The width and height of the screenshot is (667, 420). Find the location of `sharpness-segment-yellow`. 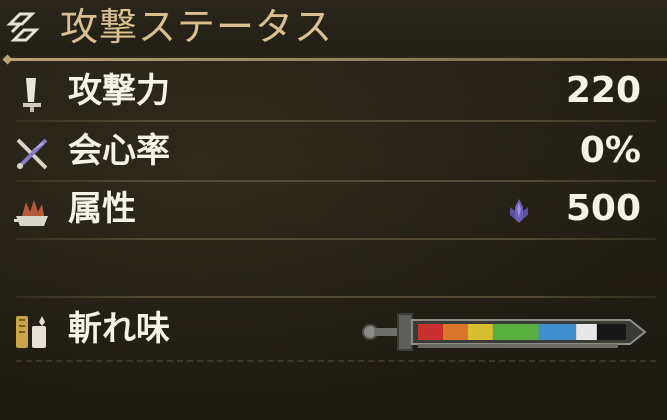

sharpness-segment-yellow is located at coordinates (480, 332).